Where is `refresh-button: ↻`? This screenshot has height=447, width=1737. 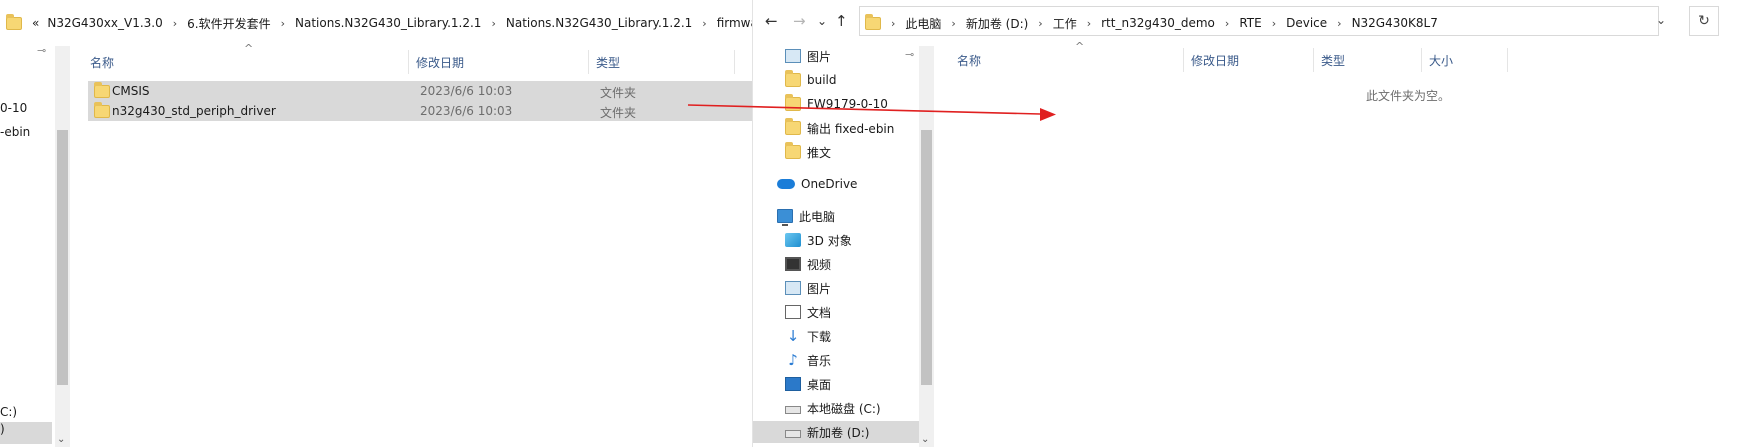 refresh-button: ↻ is located at coordinates (1704, 21).